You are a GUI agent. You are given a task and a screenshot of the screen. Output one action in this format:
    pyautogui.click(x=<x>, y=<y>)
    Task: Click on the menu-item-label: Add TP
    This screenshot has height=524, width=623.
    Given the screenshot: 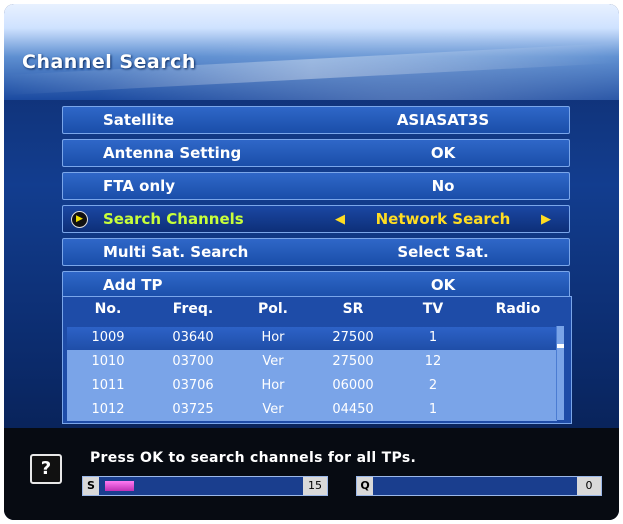 What is the action you would take?
    pyautogui.click(x=133, y=285)
    